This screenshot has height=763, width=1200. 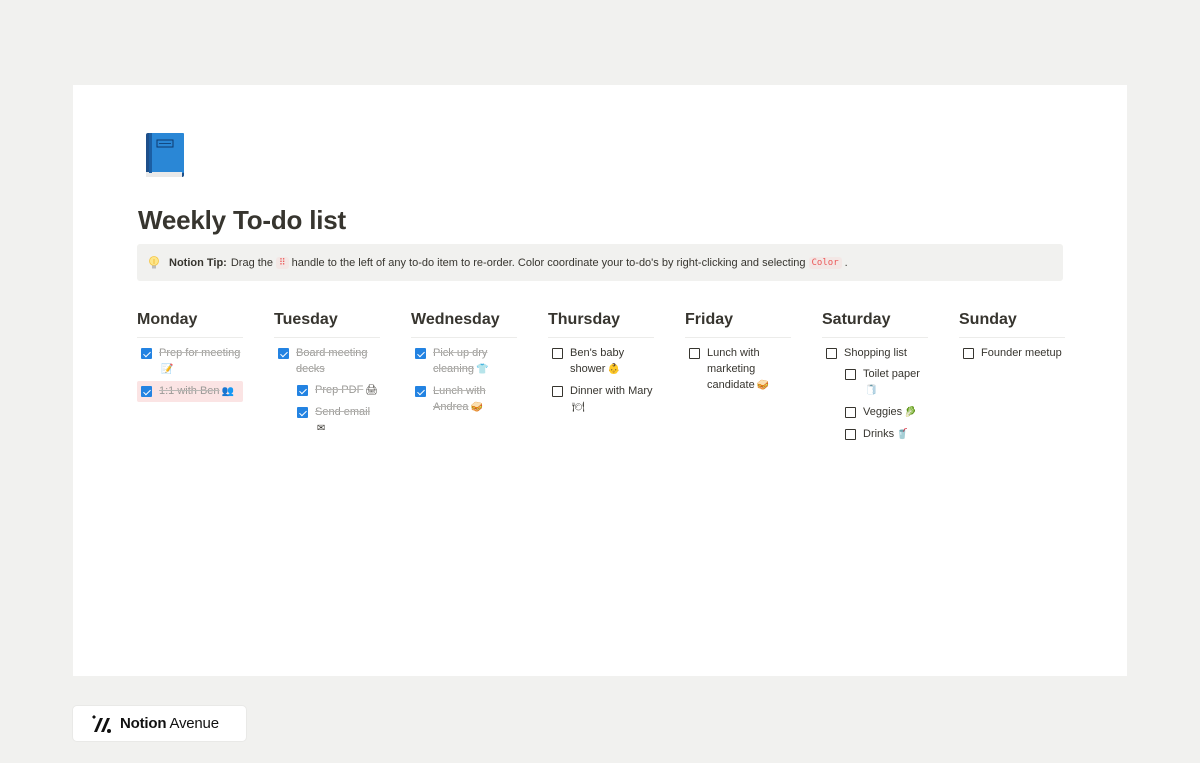 I want to click on todo-content: Board meeting decks, so click(x=338, y=361).